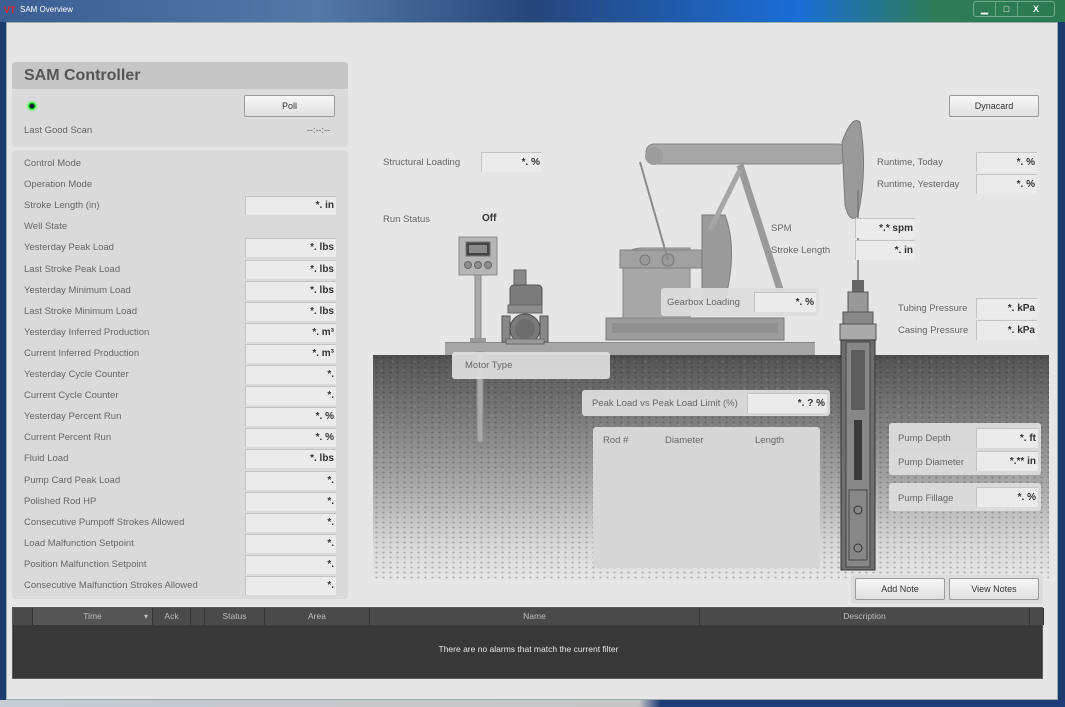 The width and height of the screenshot is (1065, 707). Describe the element at coordinates (994, 589) in the screenshot. I see `view-notes-button: View Notes` at that location.